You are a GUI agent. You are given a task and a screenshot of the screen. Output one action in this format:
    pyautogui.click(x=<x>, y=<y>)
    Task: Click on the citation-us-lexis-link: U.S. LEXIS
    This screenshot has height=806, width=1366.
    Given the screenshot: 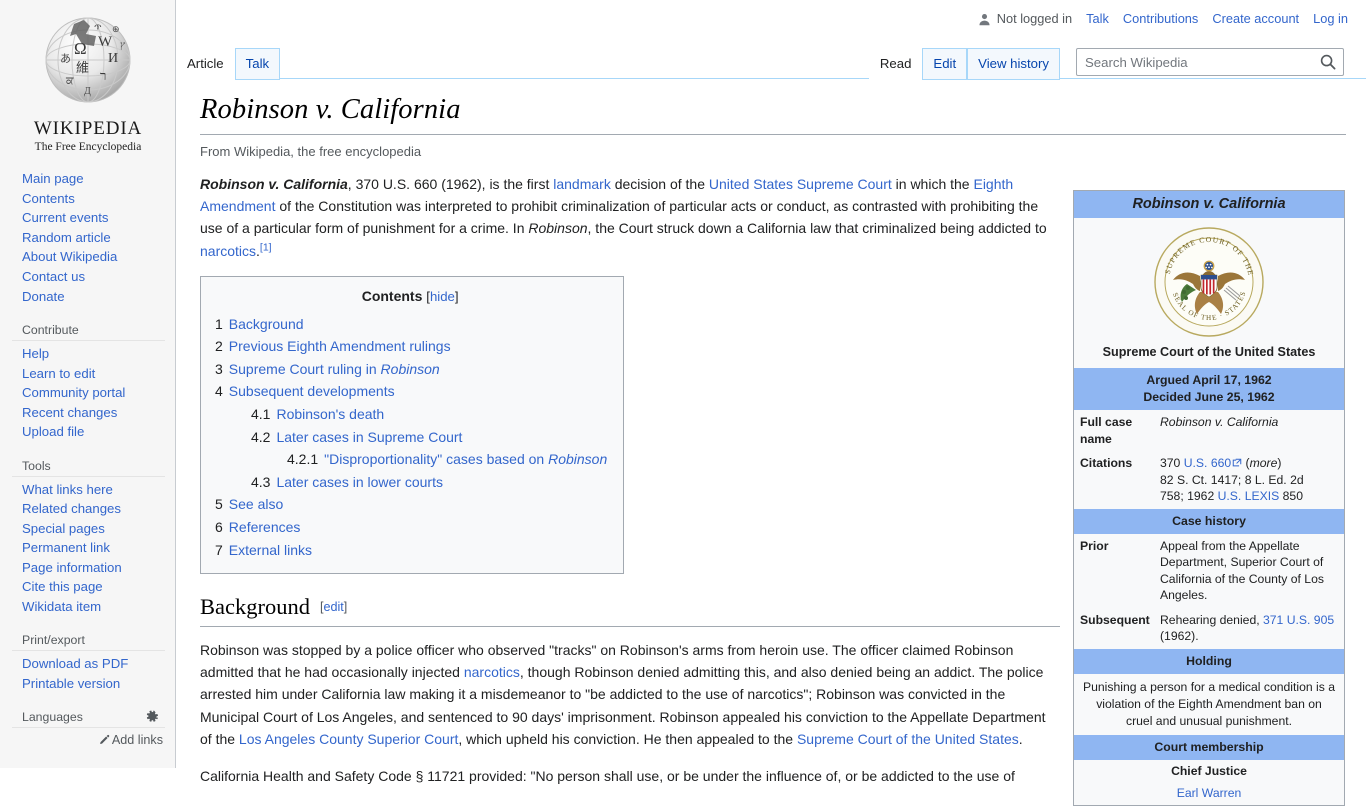 What is the action you would take?
    pyautogui.click(x=1249, y=496)
    